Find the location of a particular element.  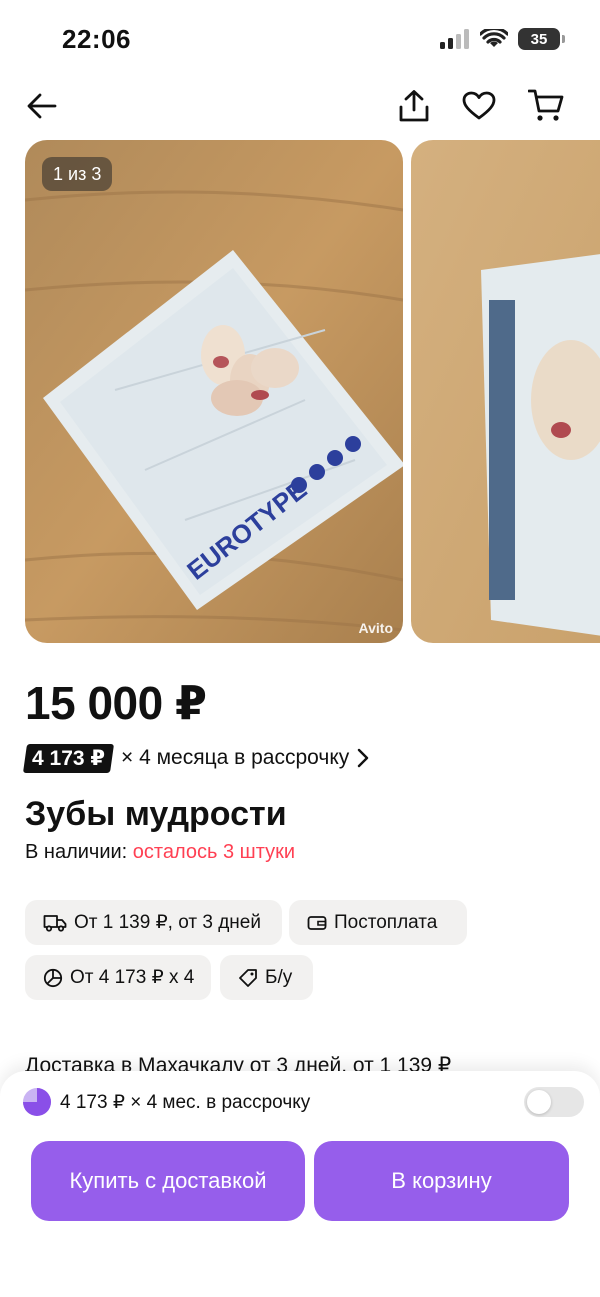

heart-icon is located at coordinates (479, 105).